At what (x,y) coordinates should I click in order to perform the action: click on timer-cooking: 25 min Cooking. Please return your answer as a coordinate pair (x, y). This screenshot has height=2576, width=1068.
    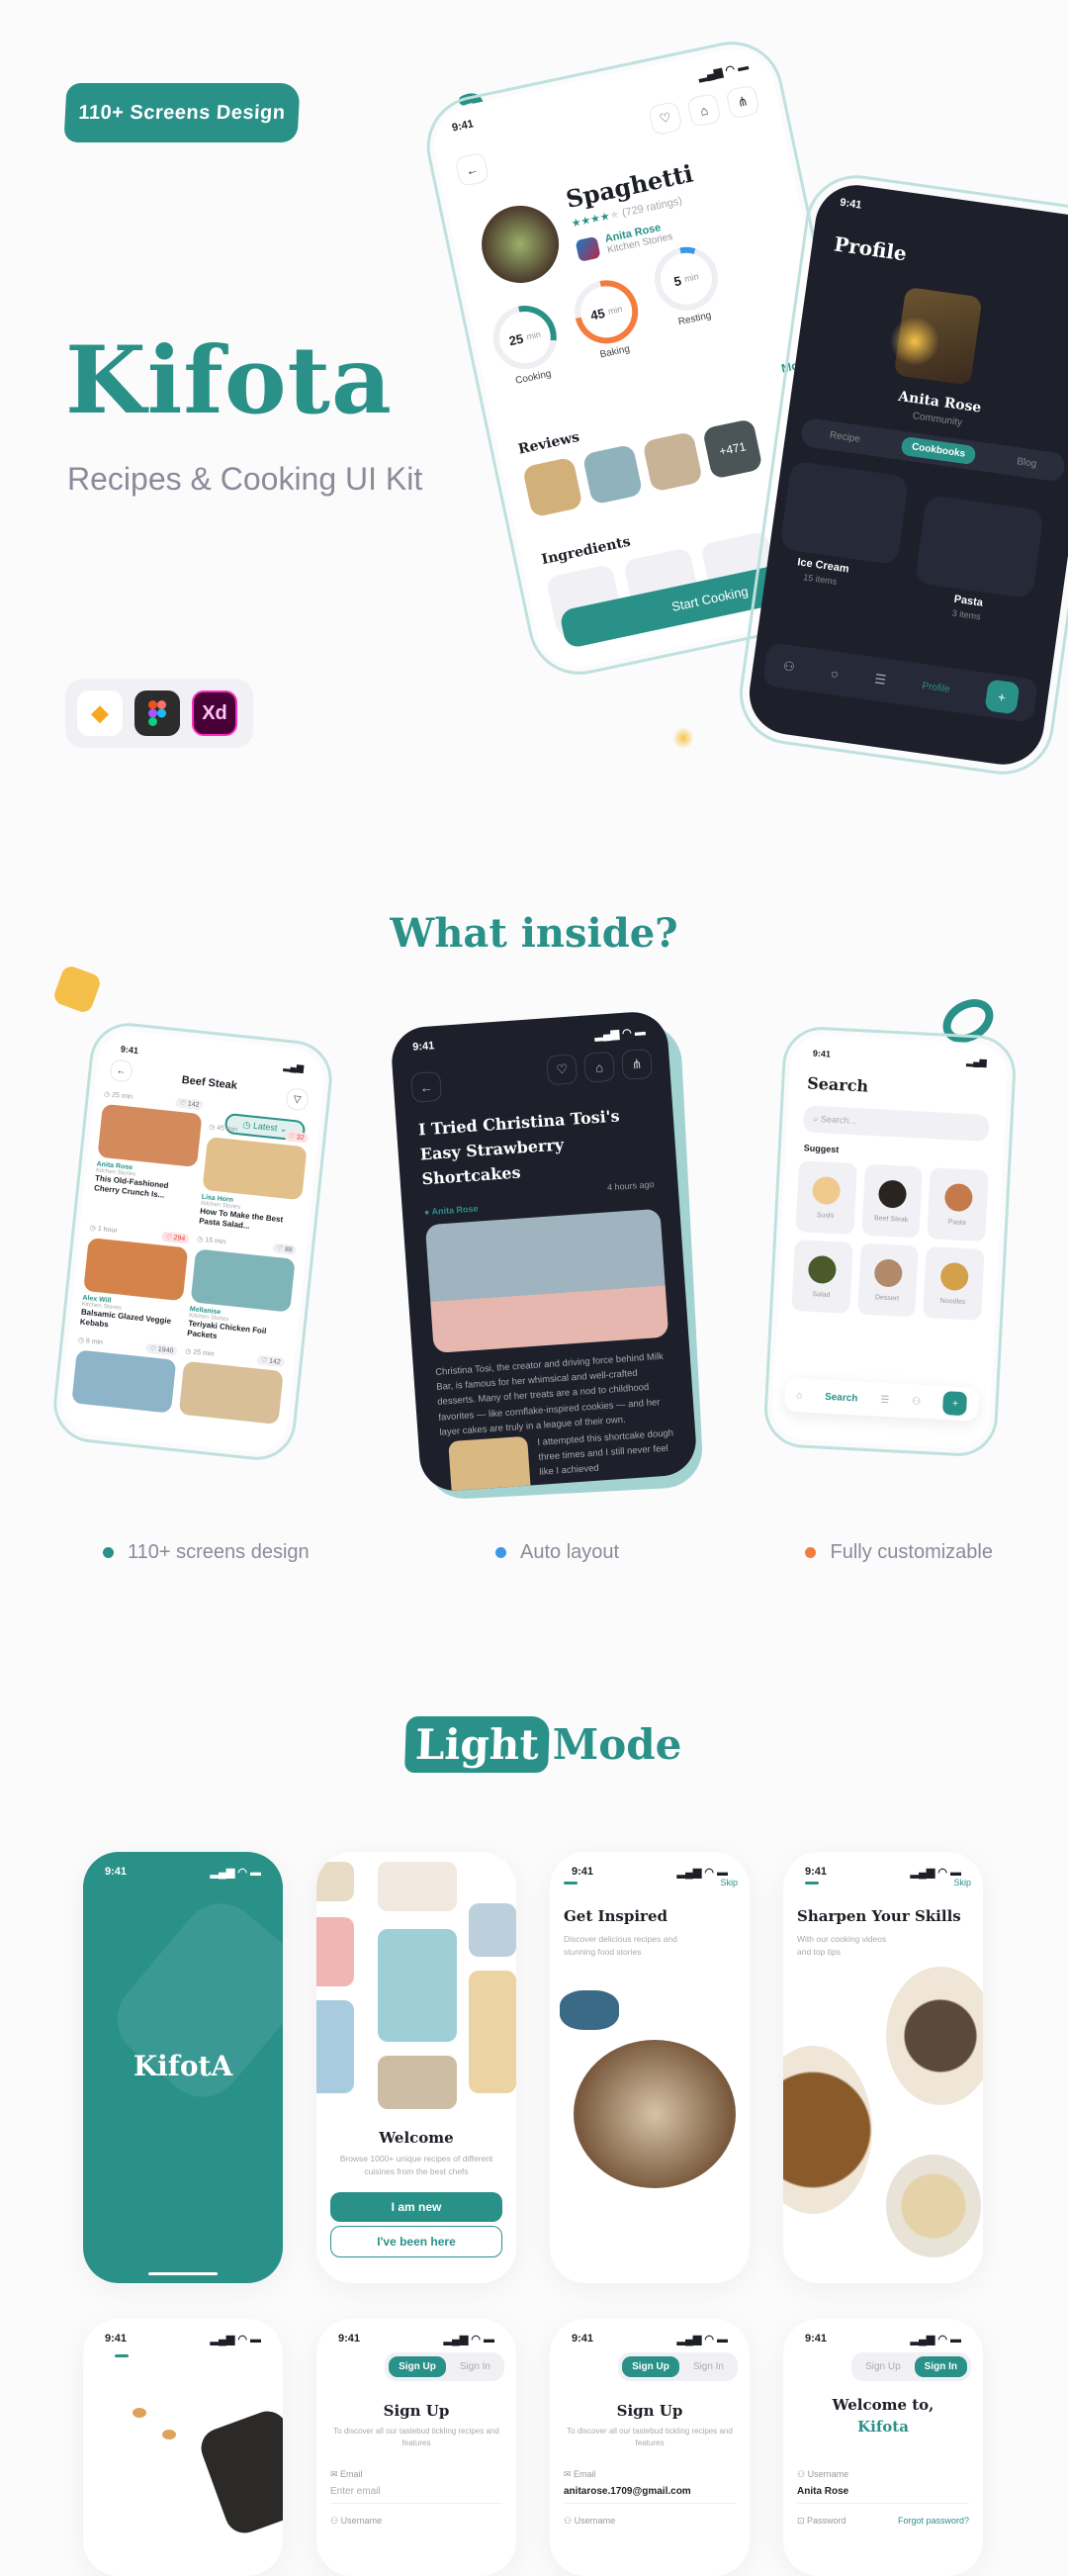
    Looking at the image, I should click on (526, 345).